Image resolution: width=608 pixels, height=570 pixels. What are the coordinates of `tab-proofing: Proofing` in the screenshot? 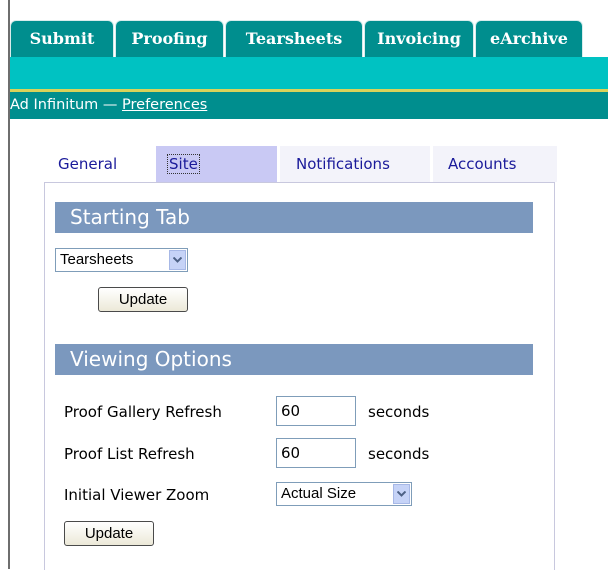 It's located at (169, 39).